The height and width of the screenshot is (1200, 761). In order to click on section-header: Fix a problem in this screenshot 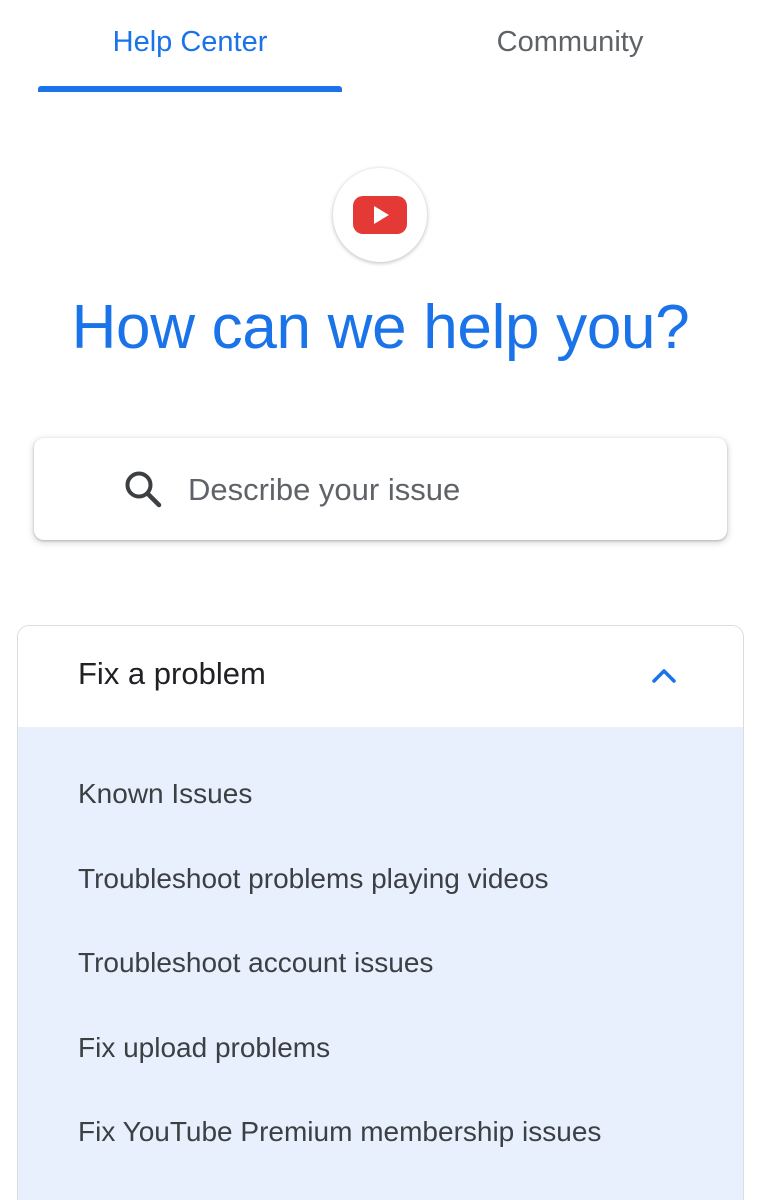, I will do `click(380, 676)`.